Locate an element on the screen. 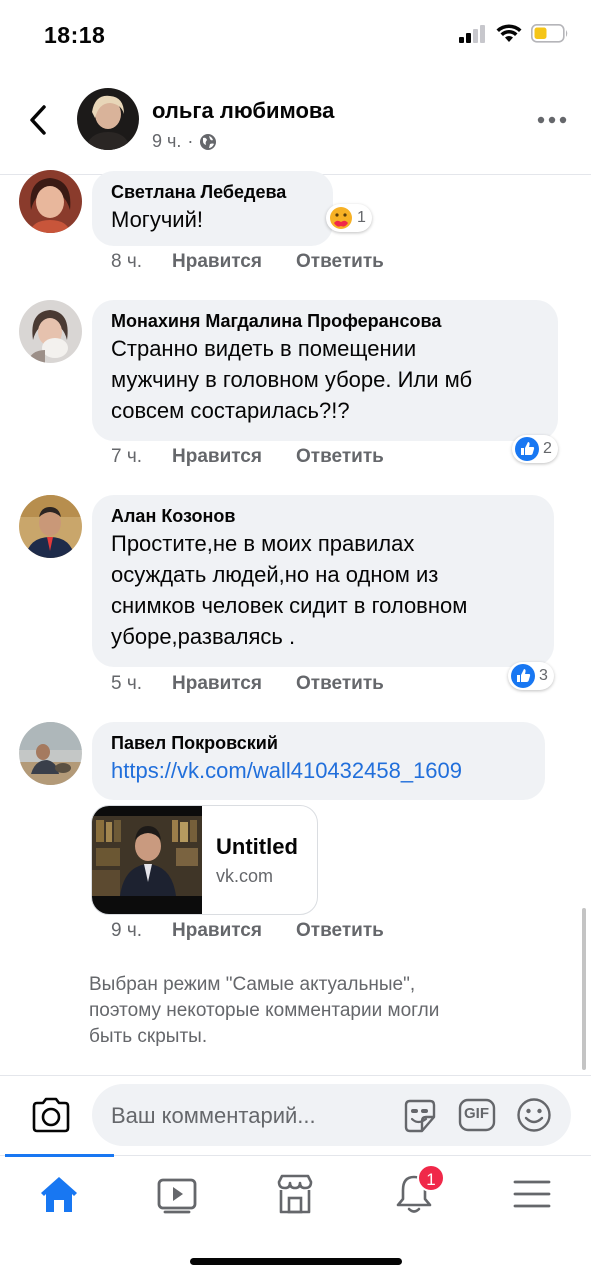 This screenshot has height=1280, width=591. gif-button: GIF is located at coordinates (477, 1115).